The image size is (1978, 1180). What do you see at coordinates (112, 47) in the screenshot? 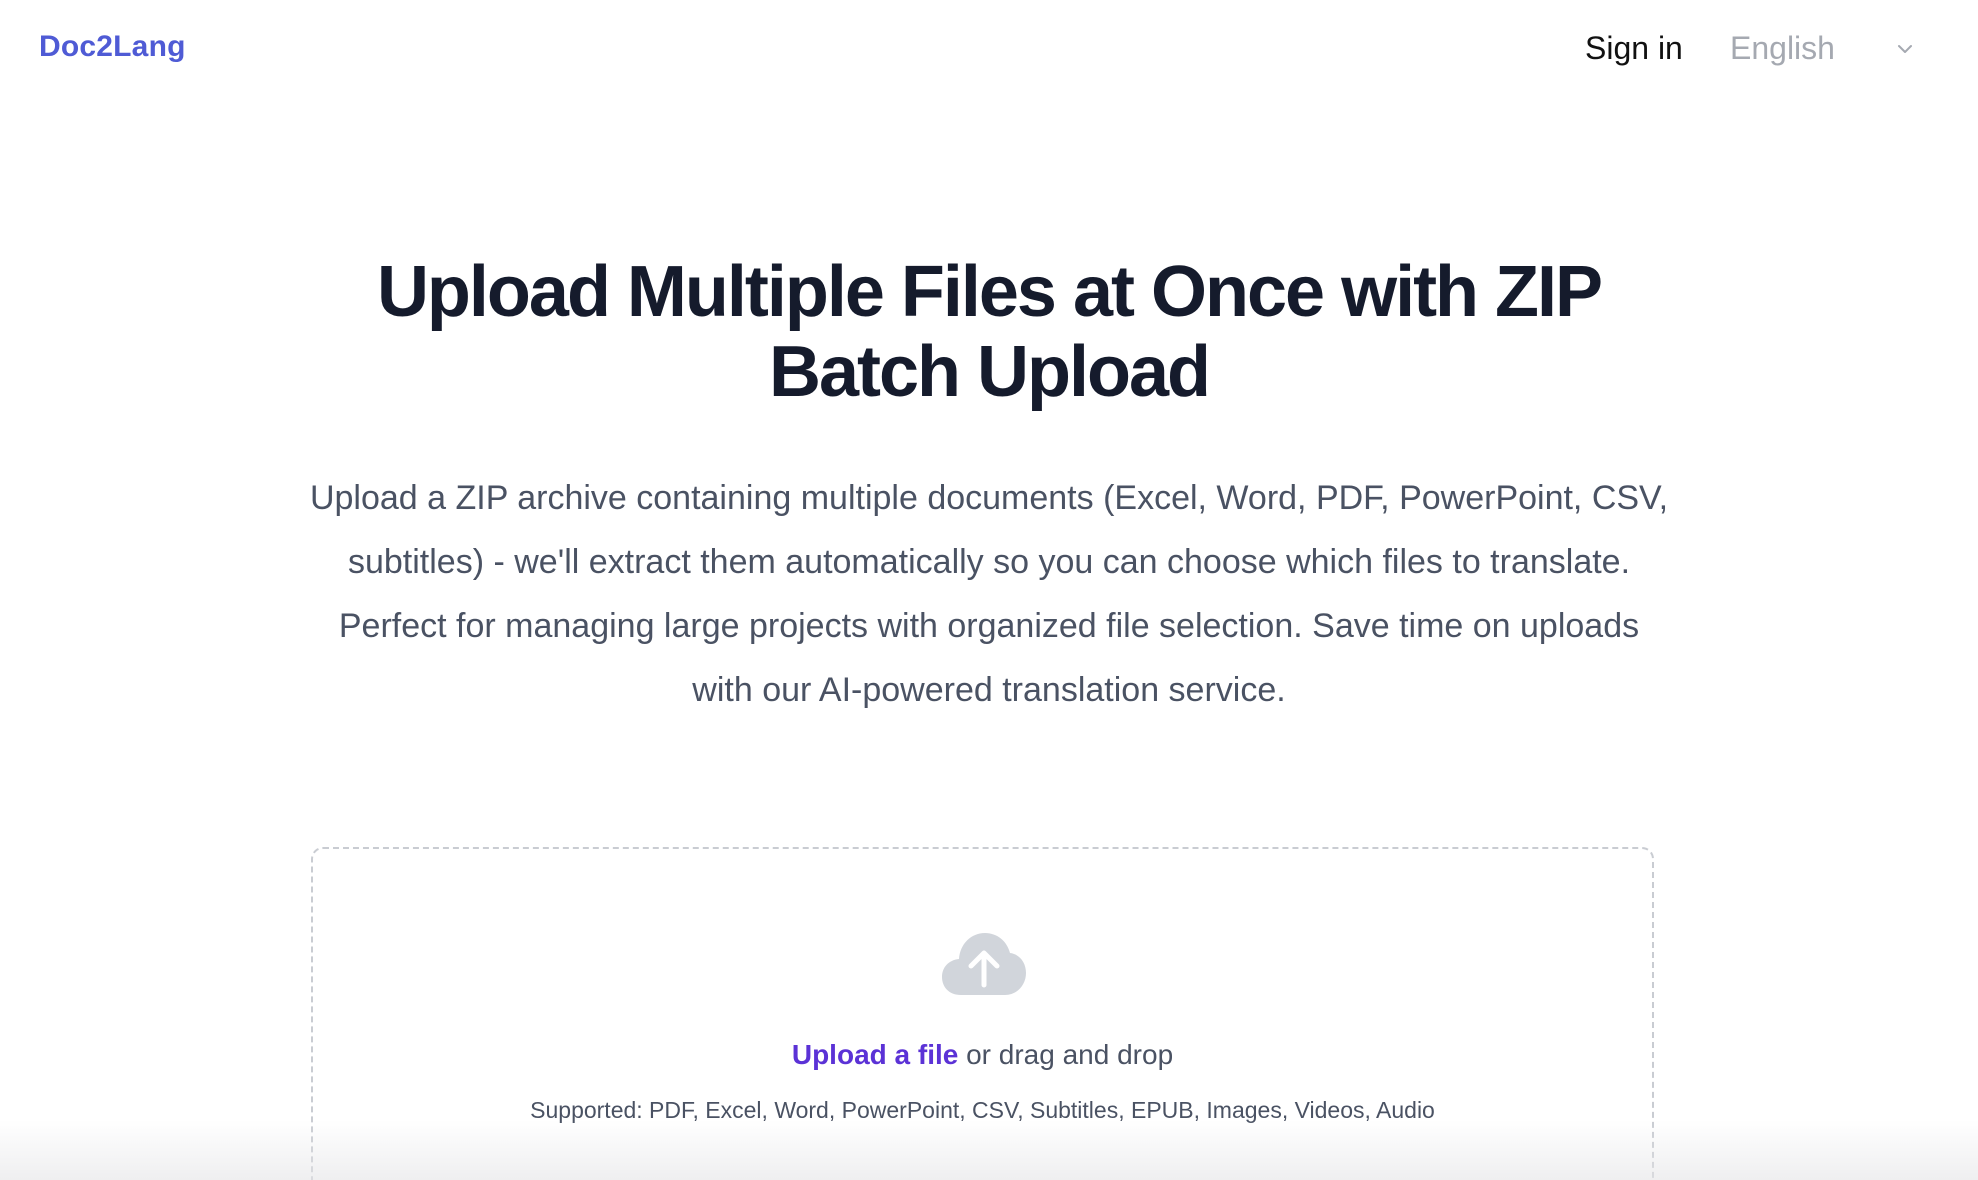
I see `brand-logo-link: Doc2Lang` at bounding box center [112, 47].